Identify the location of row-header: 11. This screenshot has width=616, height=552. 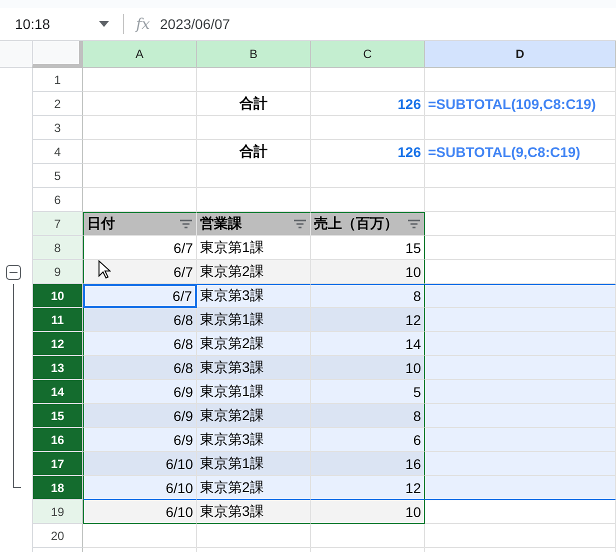
(57, 320).